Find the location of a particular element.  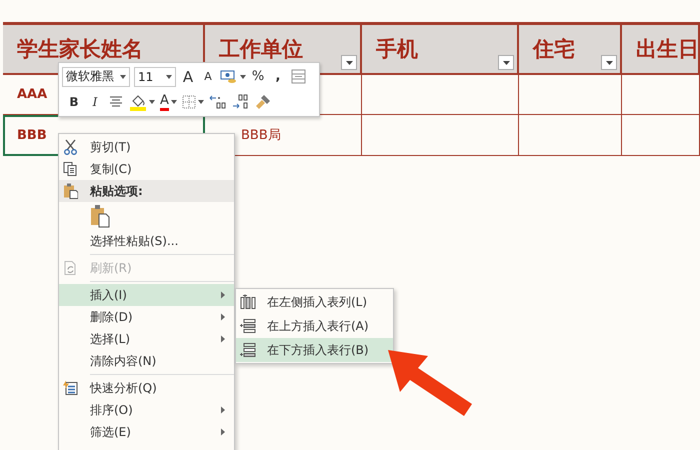

column-header-label: 手机 is located at coordinates (397, 49).